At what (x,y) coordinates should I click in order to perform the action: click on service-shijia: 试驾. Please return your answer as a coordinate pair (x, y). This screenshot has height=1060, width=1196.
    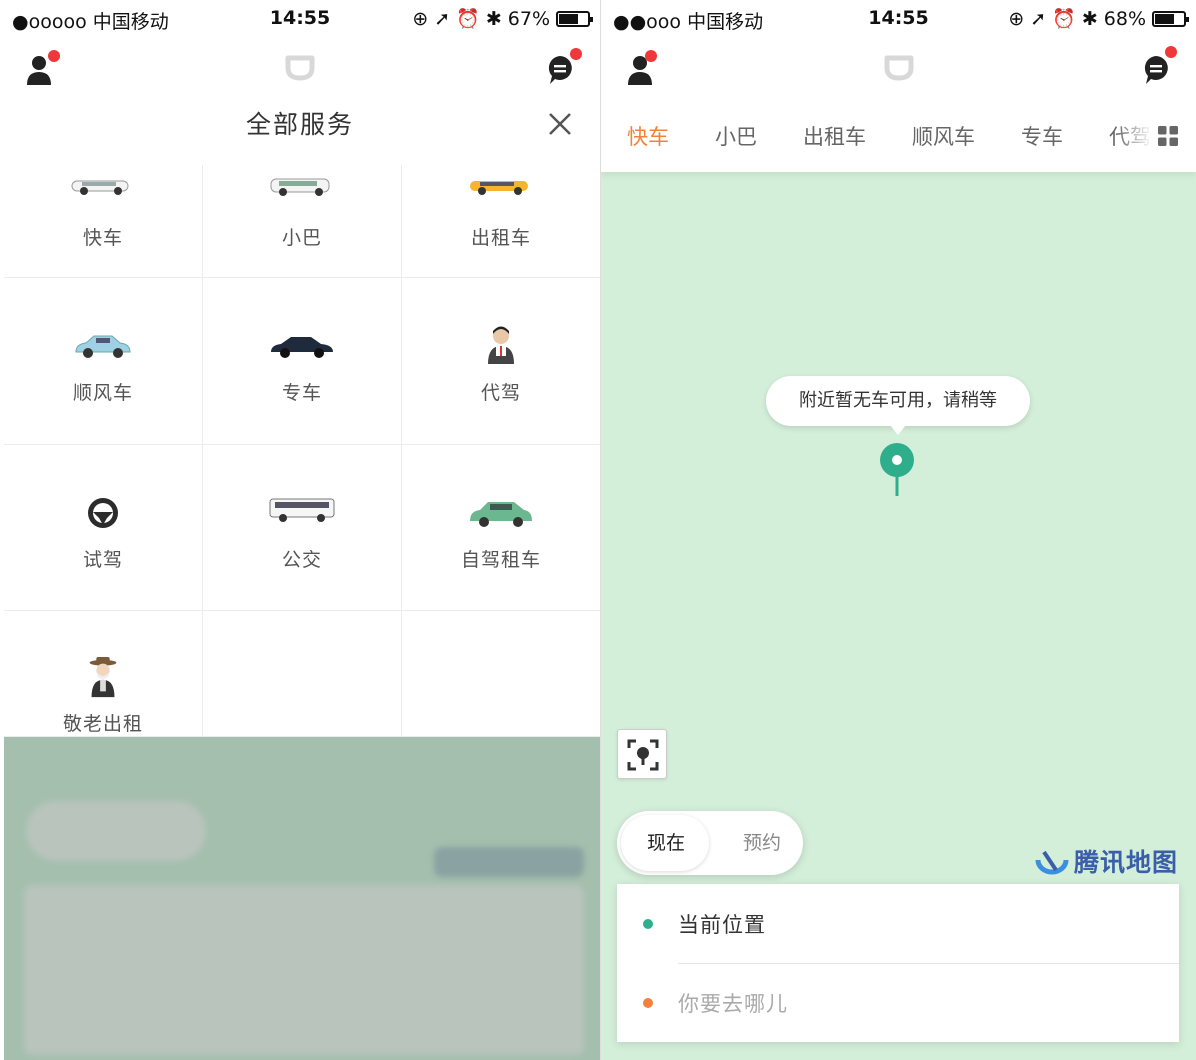
    Looking at the image, I should click on (103, 528).